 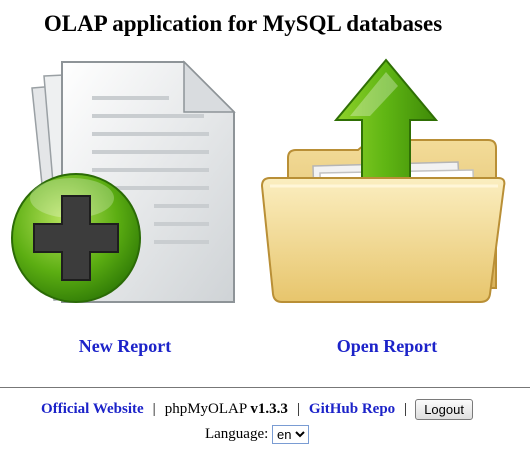 What do you see at coordinates (352, 409) in the screenshot?
I see `github-repo-link: GitHub Repo` at bounding box center [352, 409].